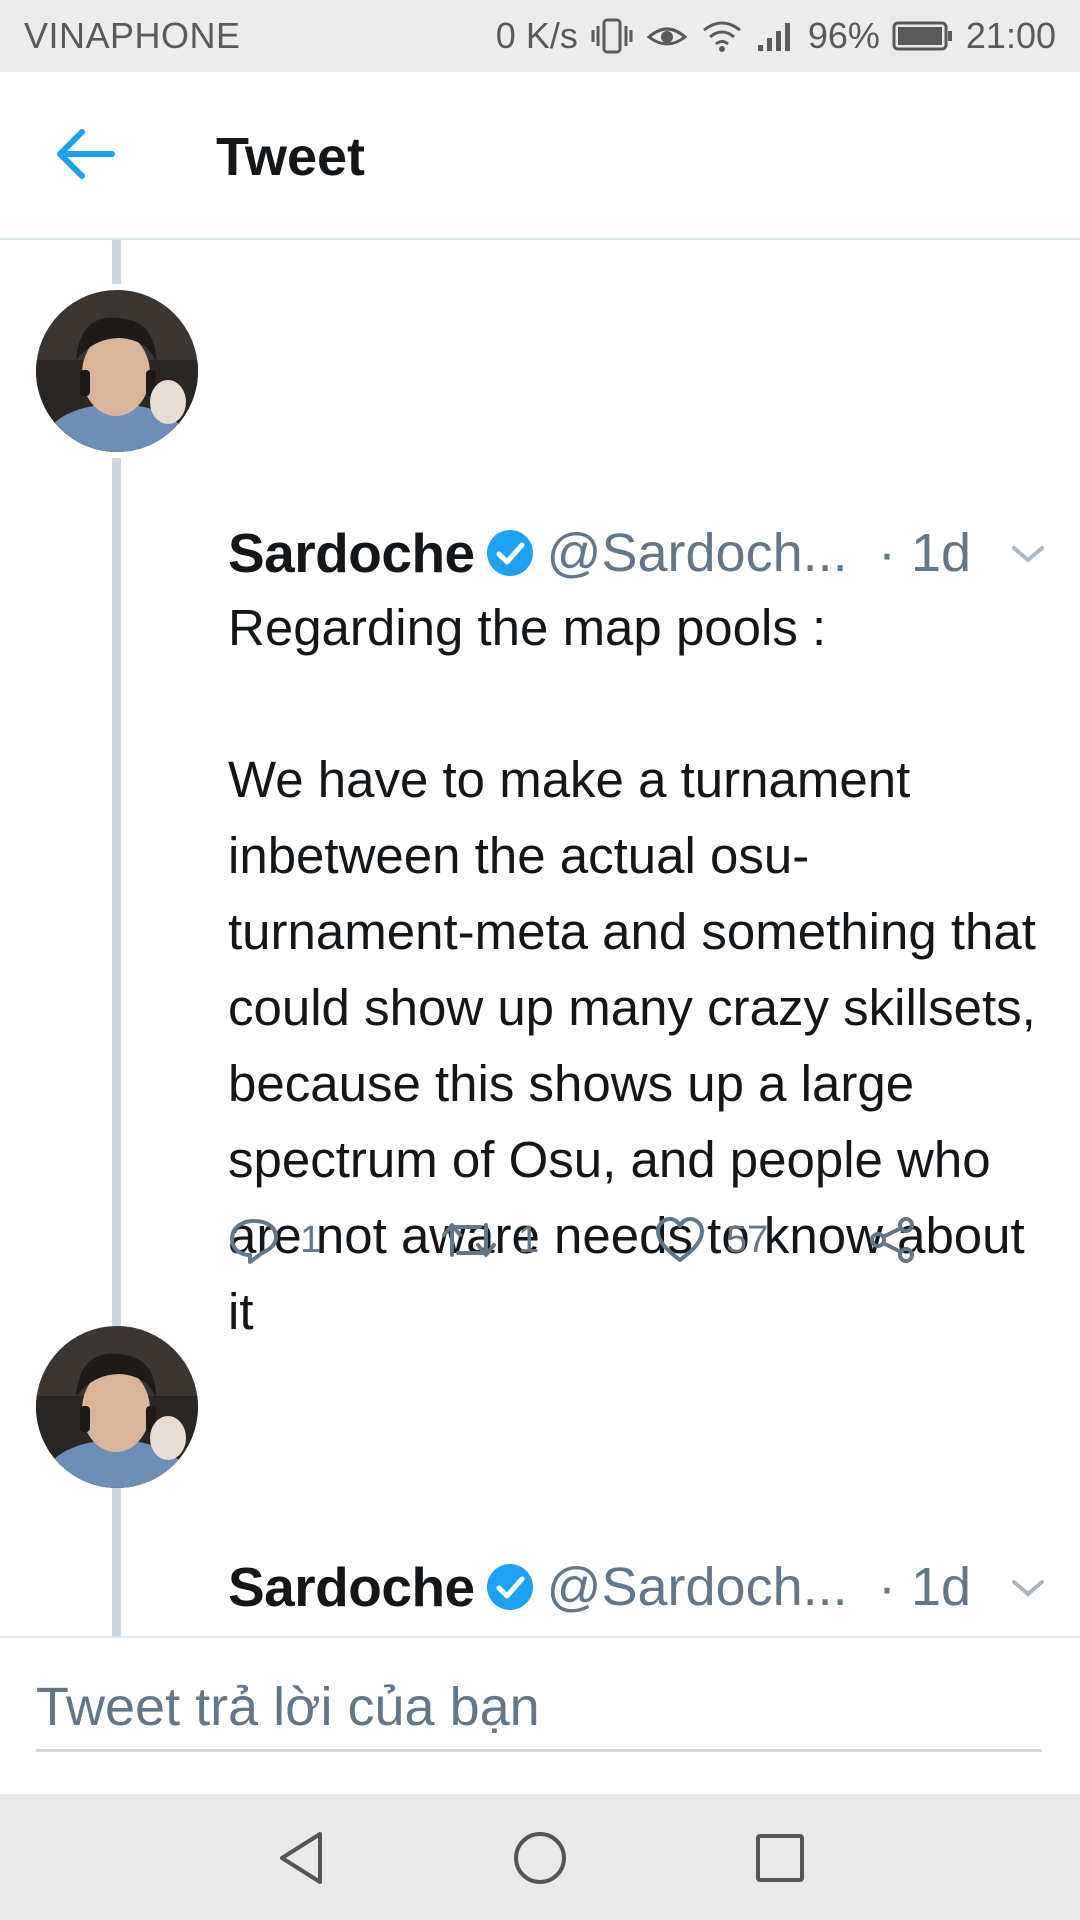 The width and height of the screenshot is (1080, 1920). Describe the element at coordinates (254, 1241) in the screenshot. I see `reply-icon` at that location.